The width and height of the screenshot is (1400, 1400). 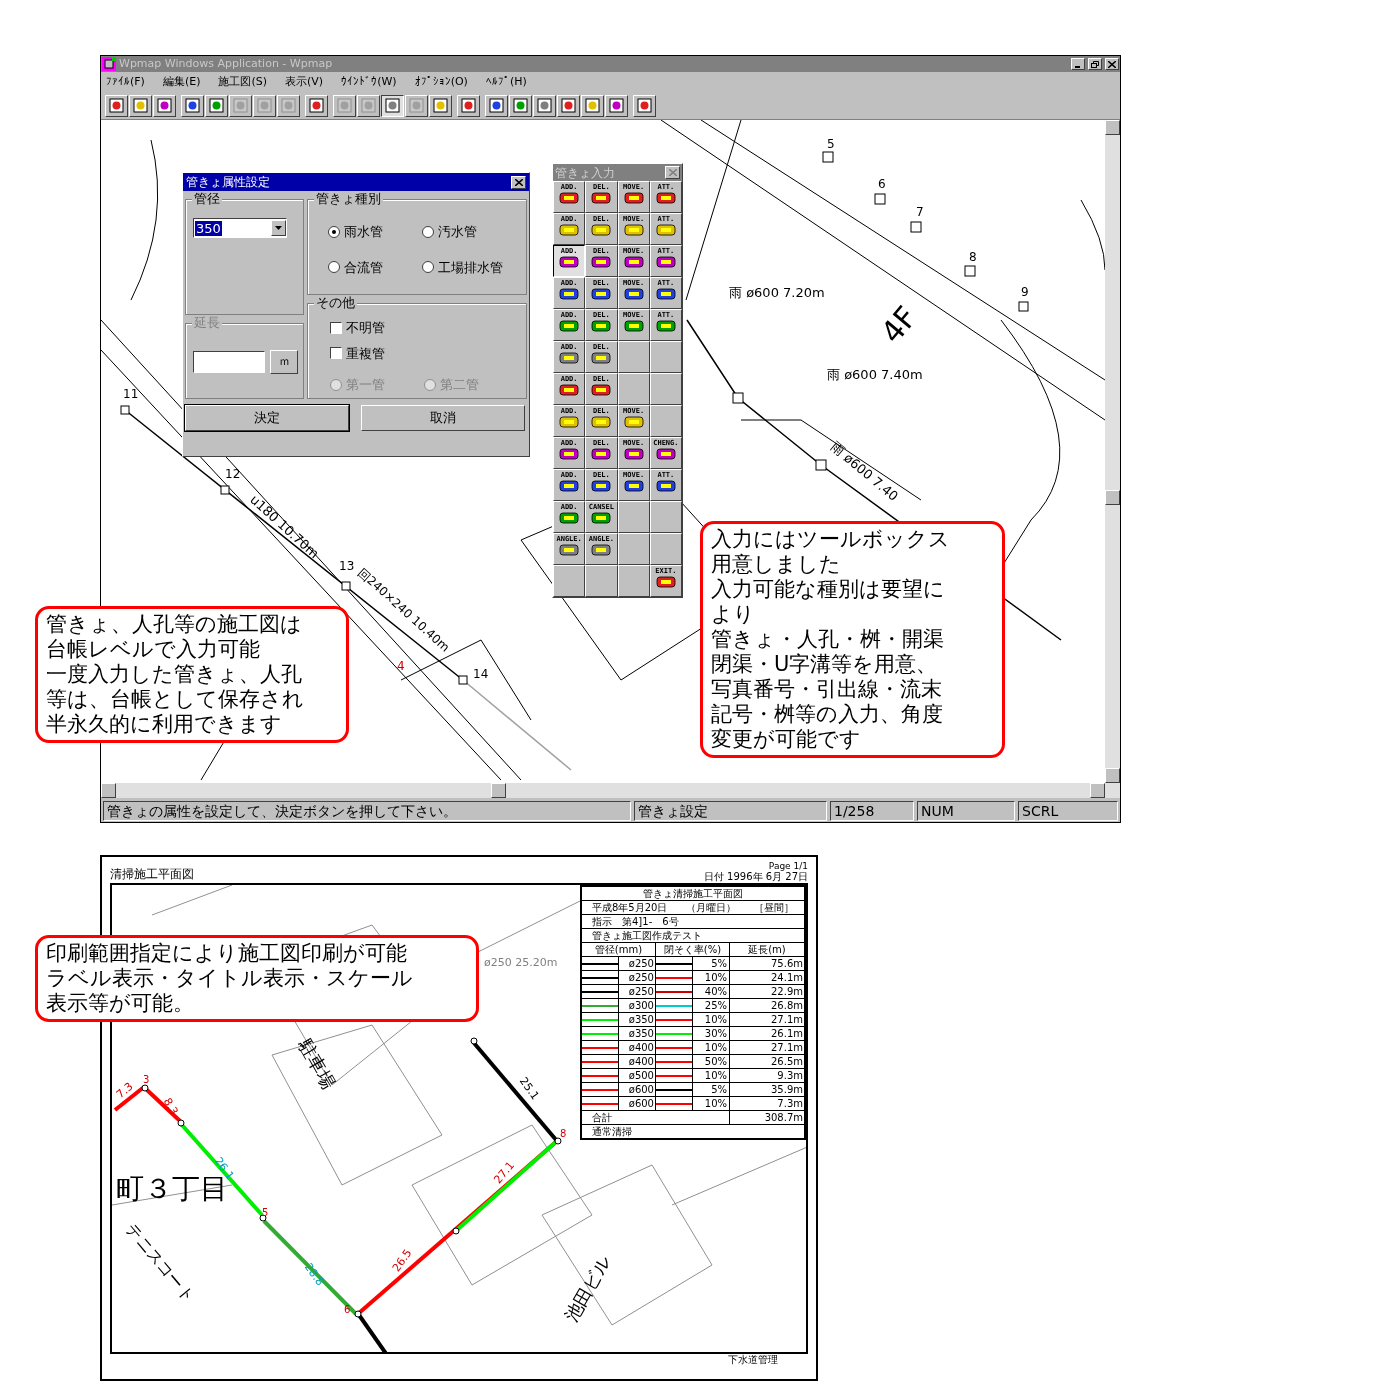 I want to click on dropdown-button, so click(x=278, y=228).